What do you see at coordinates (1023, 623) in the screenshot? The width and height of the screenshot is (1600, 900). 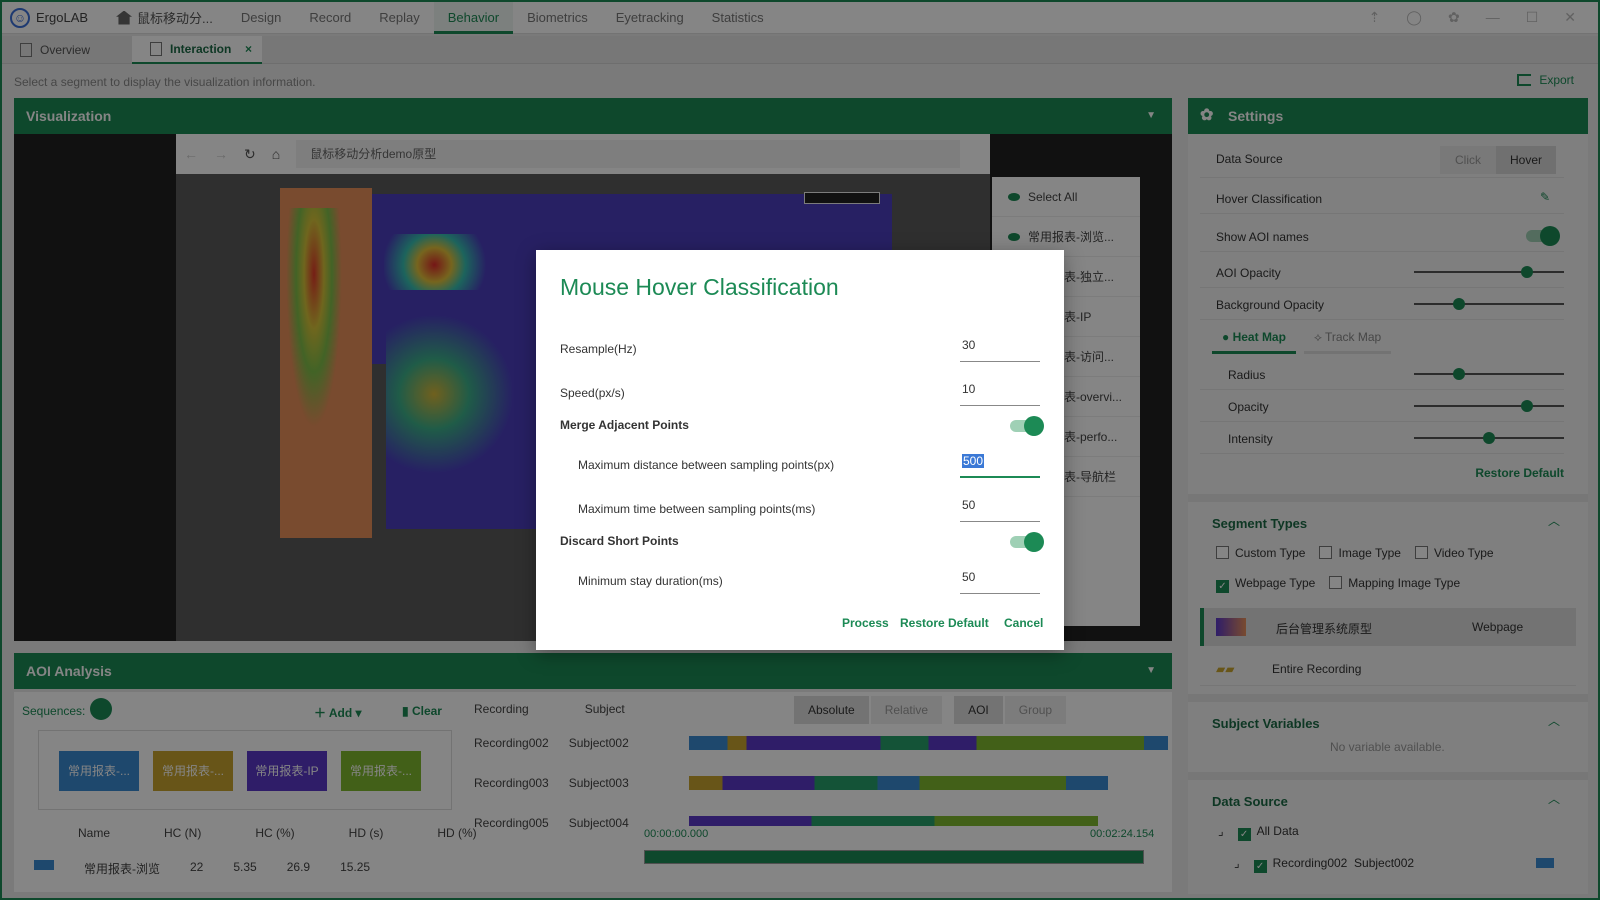 I see `cancel-button: Cancel` at bounding box center [1023, 623].